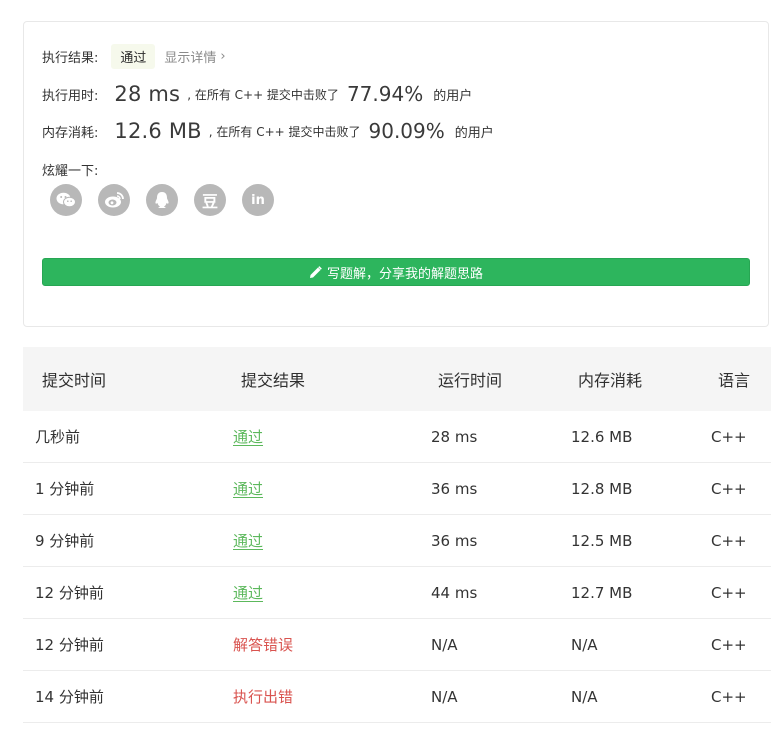 This screenshot has height=739, width=784. I want to click on table-row: 14 分钟前 执行出错 N/A N/A C++, so click(397, 697).